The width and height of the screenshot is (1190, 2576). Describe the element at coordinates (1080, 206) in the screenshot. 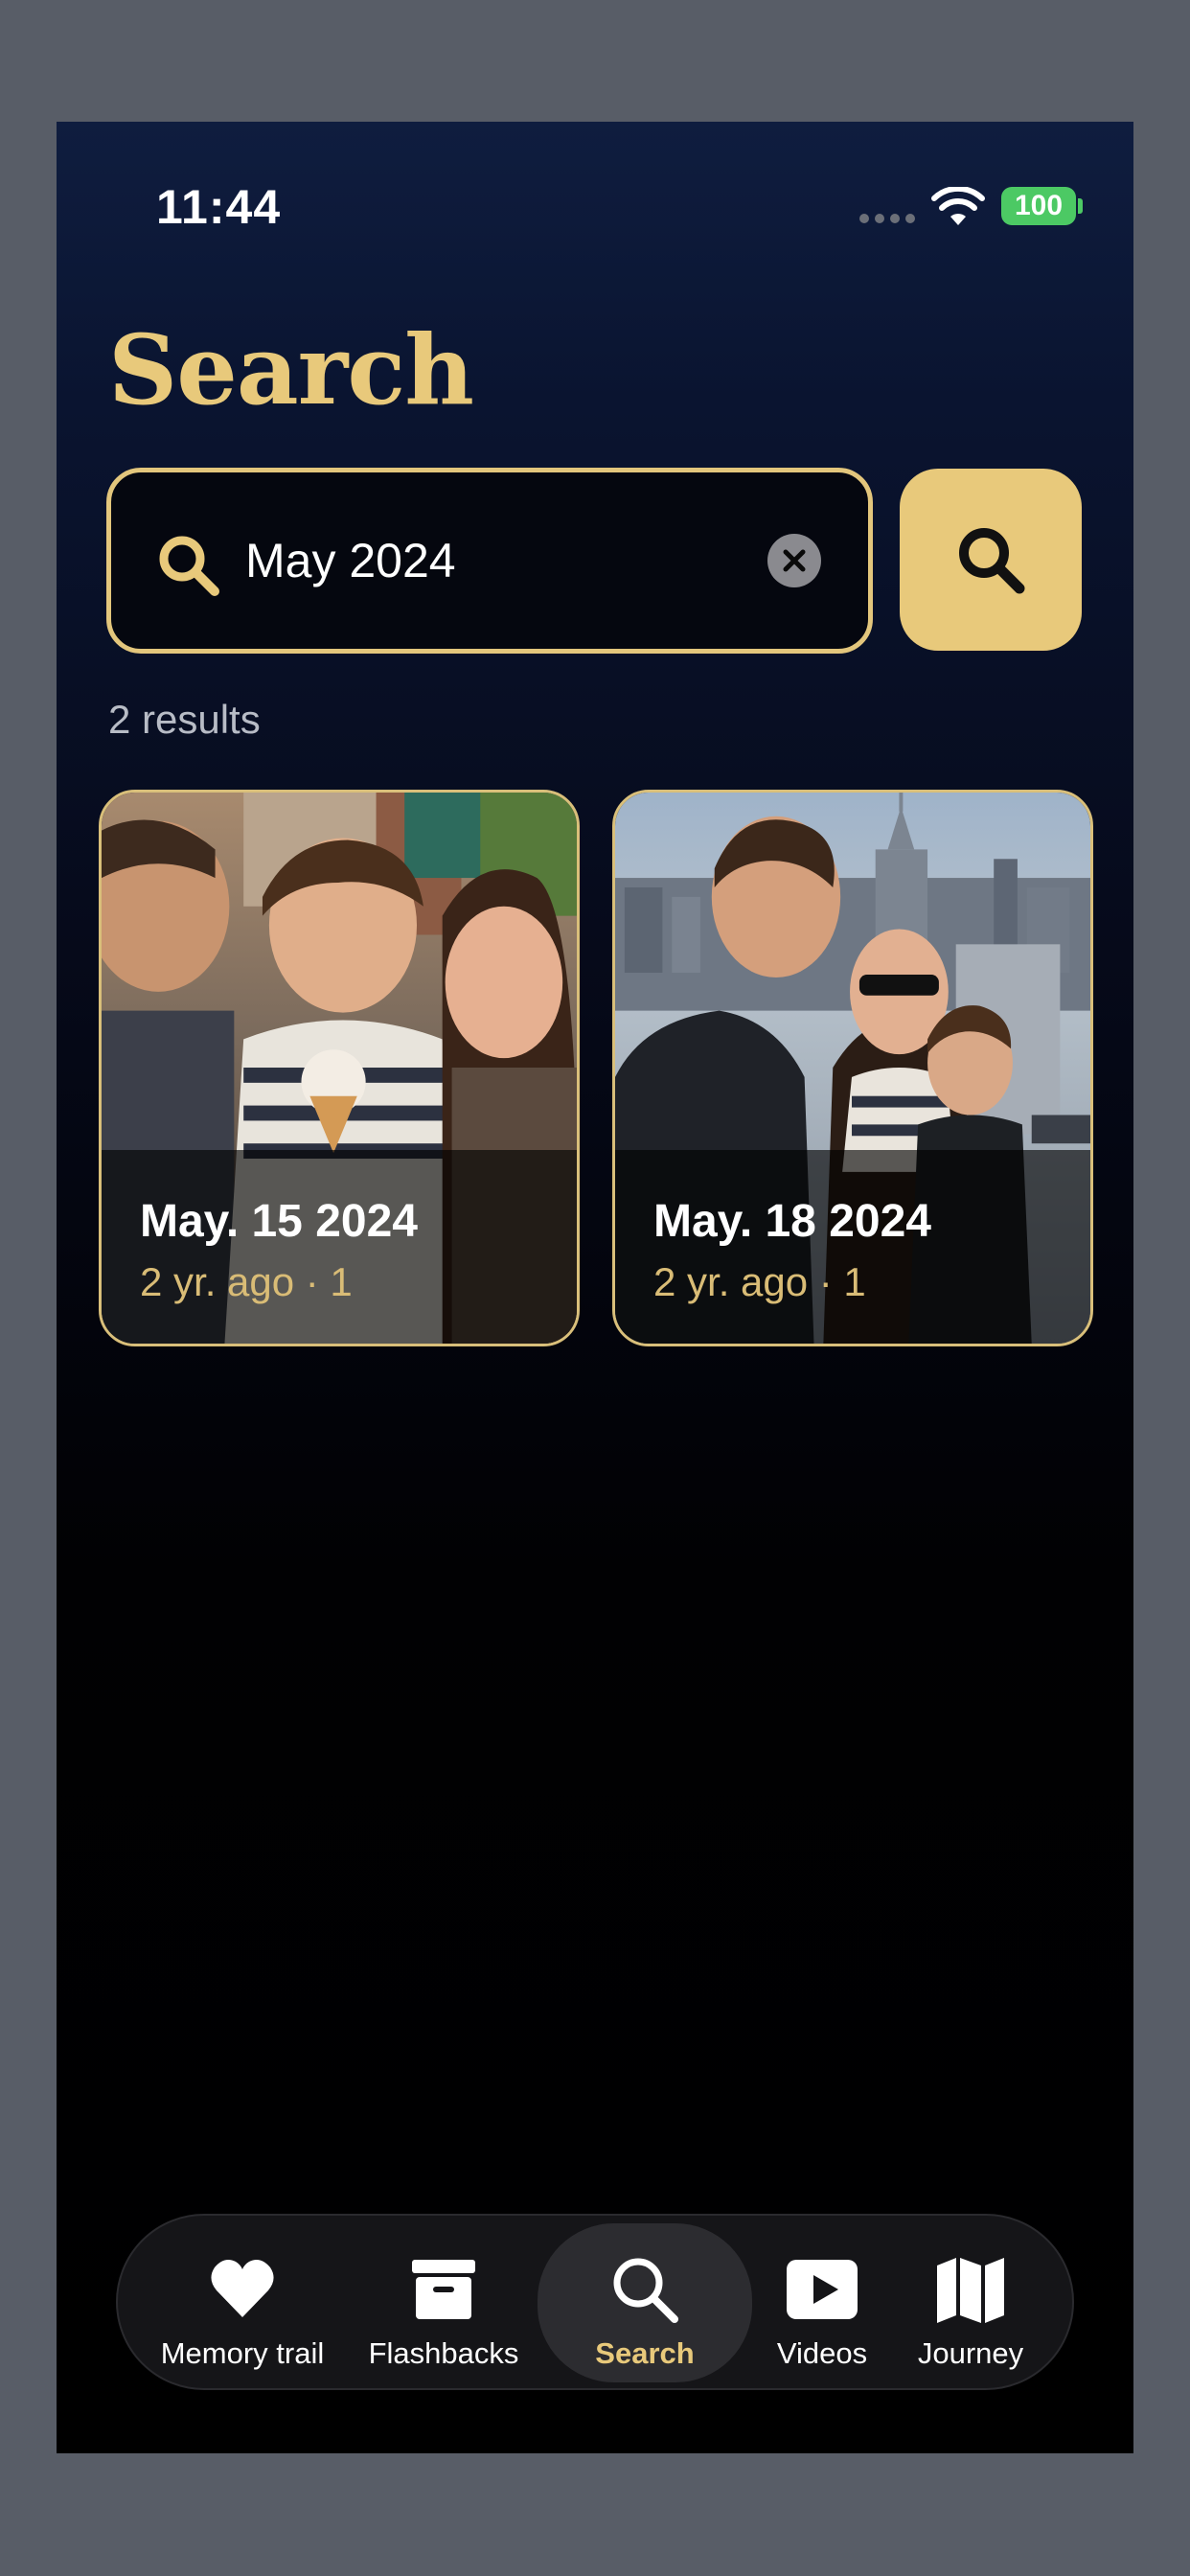

I see `battery-cap` at that location.